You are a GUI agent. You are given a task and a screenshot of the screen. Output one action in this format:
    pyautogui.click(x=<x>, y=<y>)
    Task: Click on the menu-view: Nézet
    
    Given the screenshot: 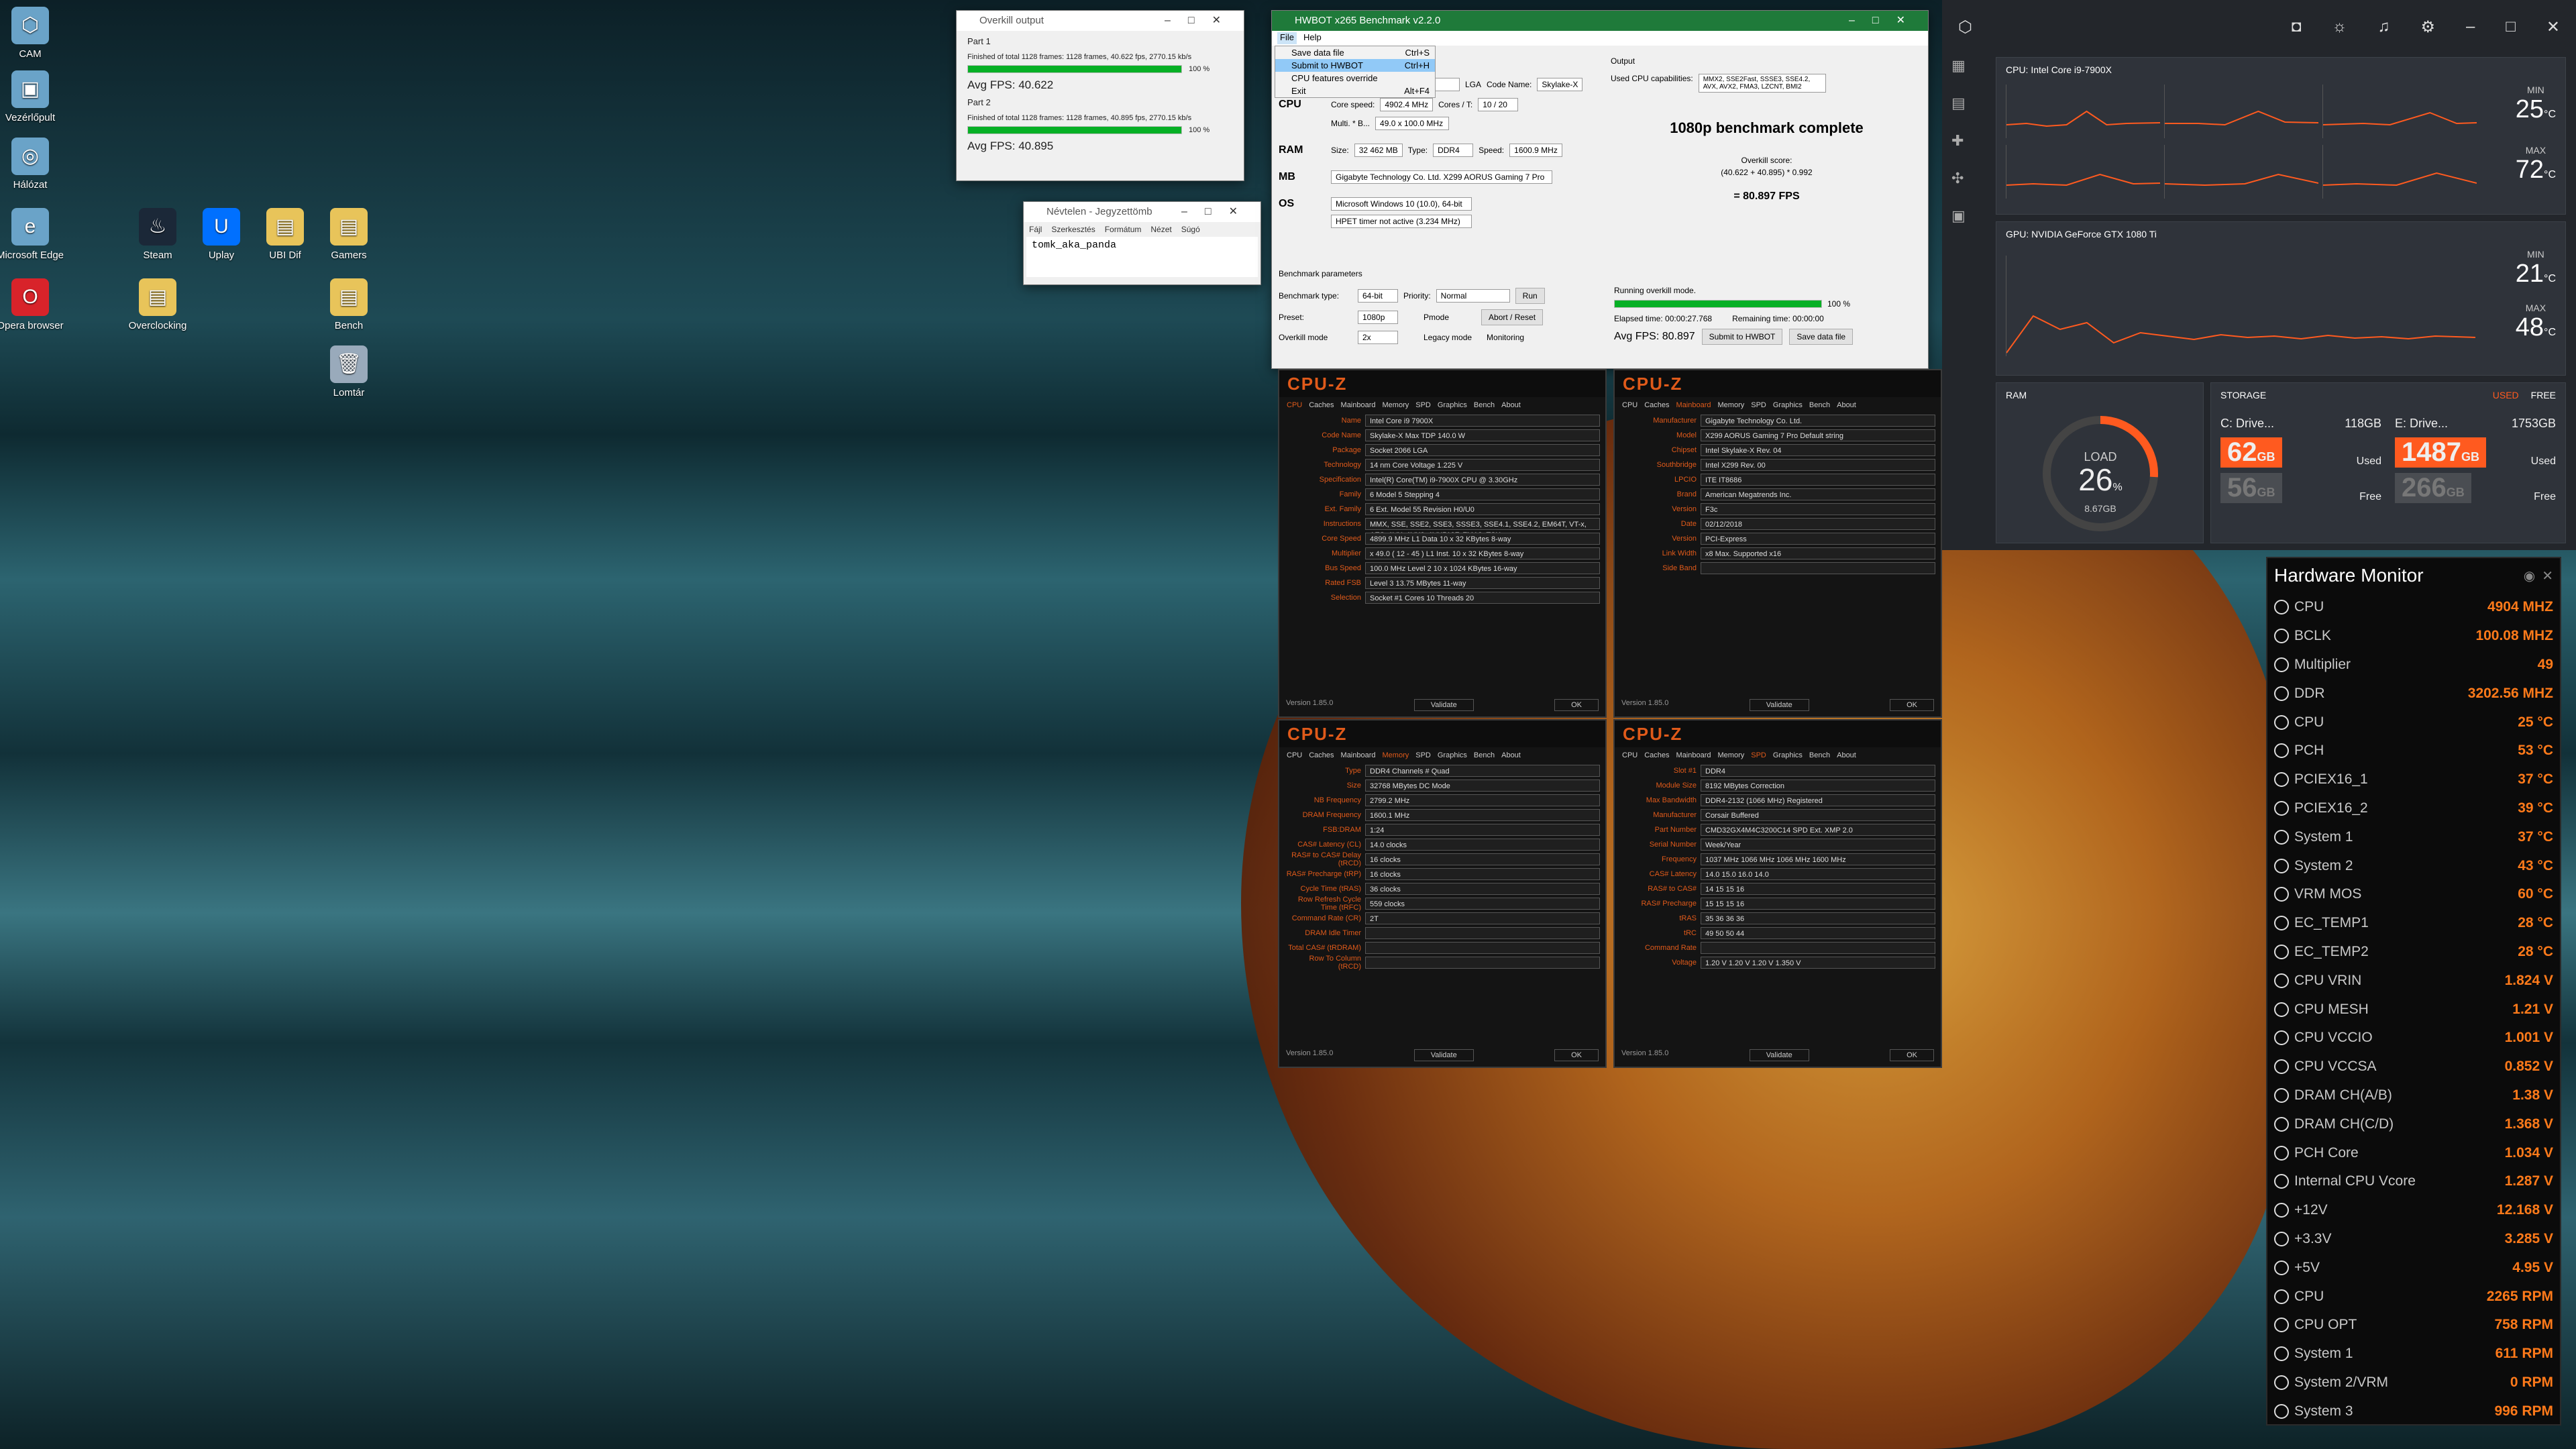 What is the action you would take?
    pyautogui.click(x=1160, y=229)
    